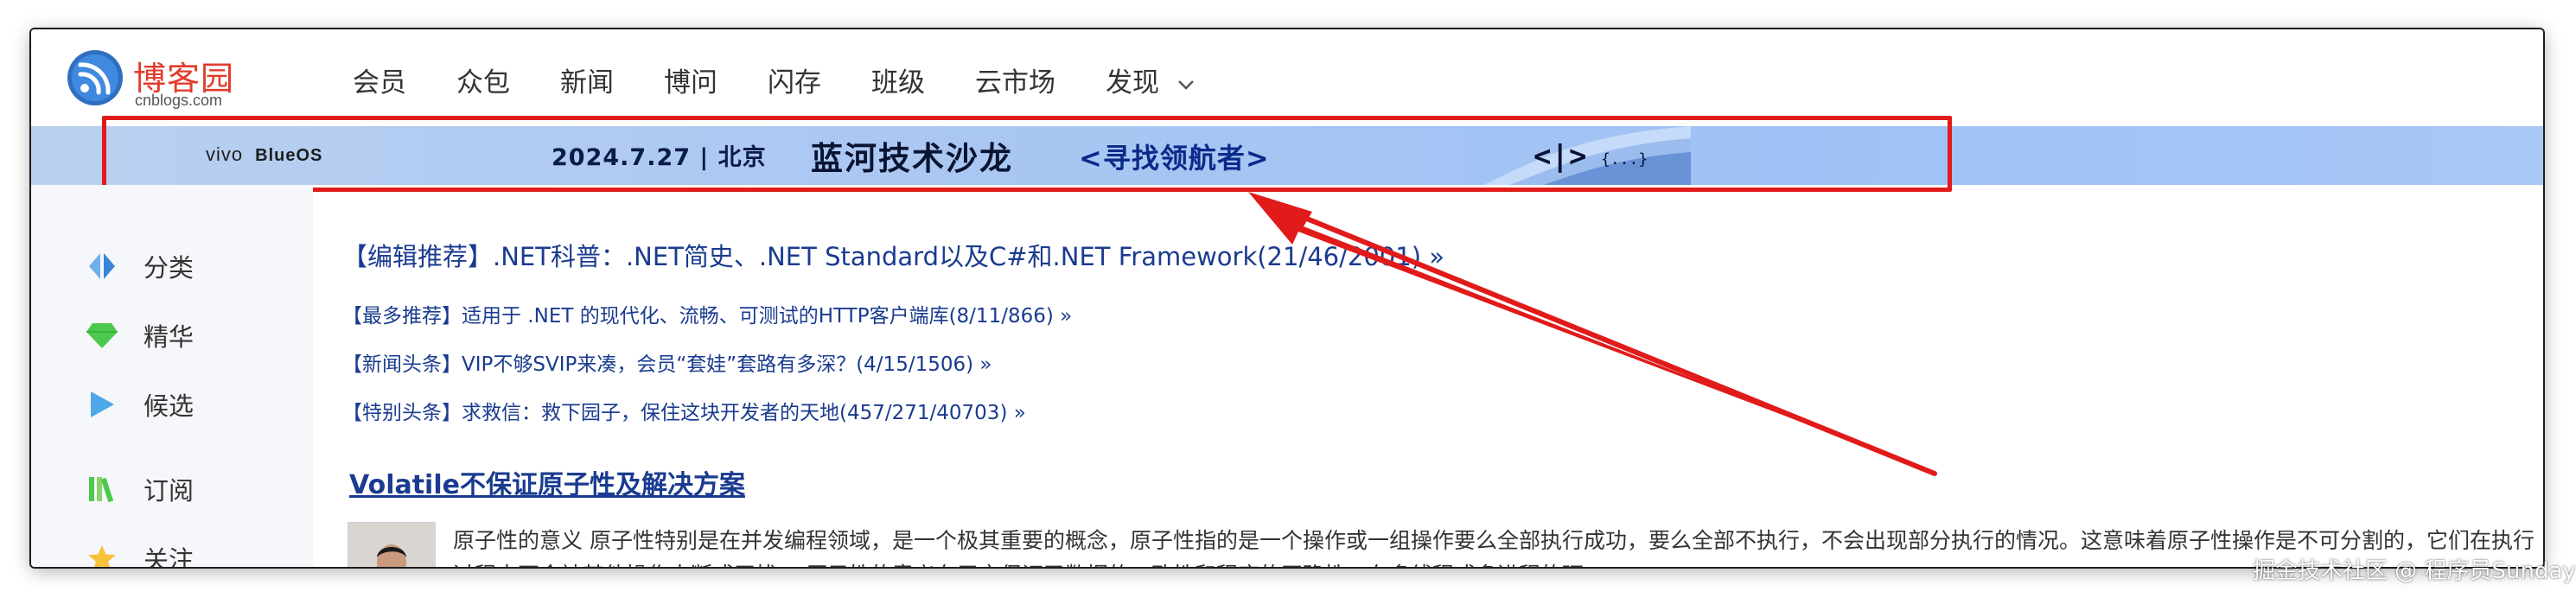  Describe the element at coordinates (1027, 154) in the screenshot. I see `banner-highlight-box` at that location.